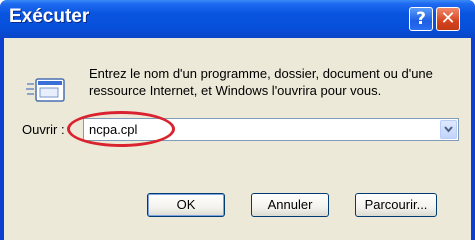 The width and height of the screenshot is (475, 240). What do you see at coordinates (290, 205) in the screenshot?
I see `cancel-button: Annuler` at bounding box center [290, 205].